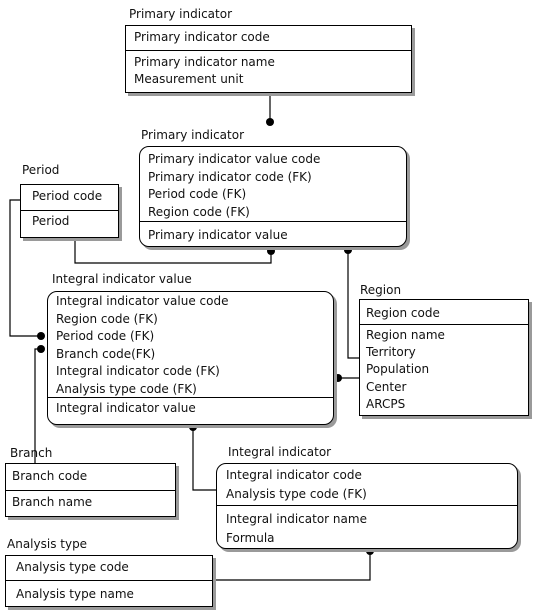 This screenshot has height=615, width=538. Describe the element at coordinates (386, 404) in the screenshot. I see `attribute: ARCPS` at that location.